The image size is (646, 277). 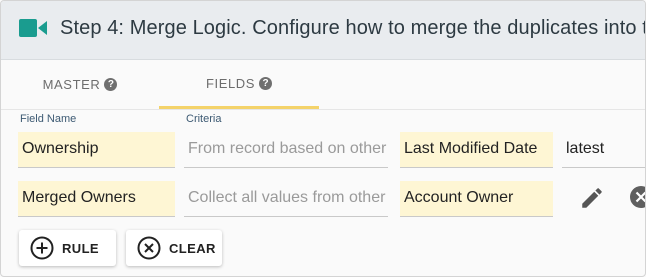 I want to click on column-header-field-name: Field Name, so click(x=48, y=119).